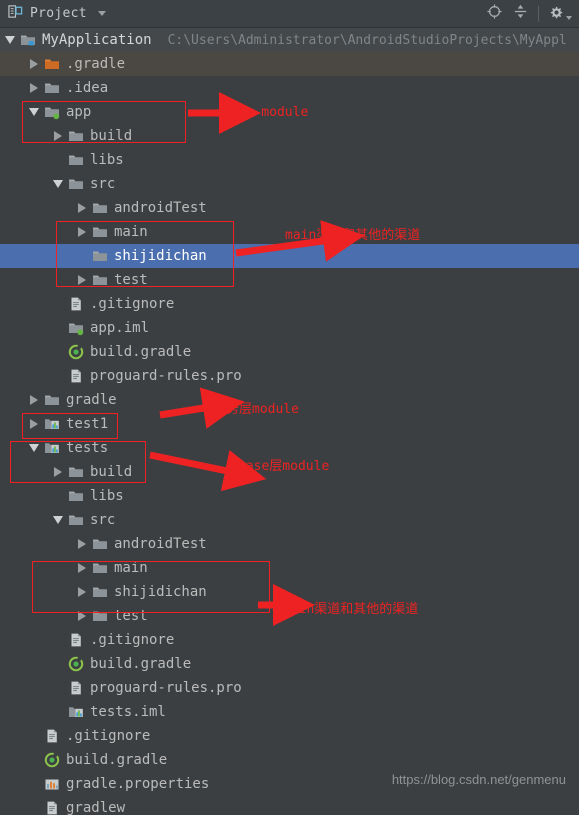 The width and height of the screenshot is (579, 815). I want to click on tree-row: tests, so click(289, 448).